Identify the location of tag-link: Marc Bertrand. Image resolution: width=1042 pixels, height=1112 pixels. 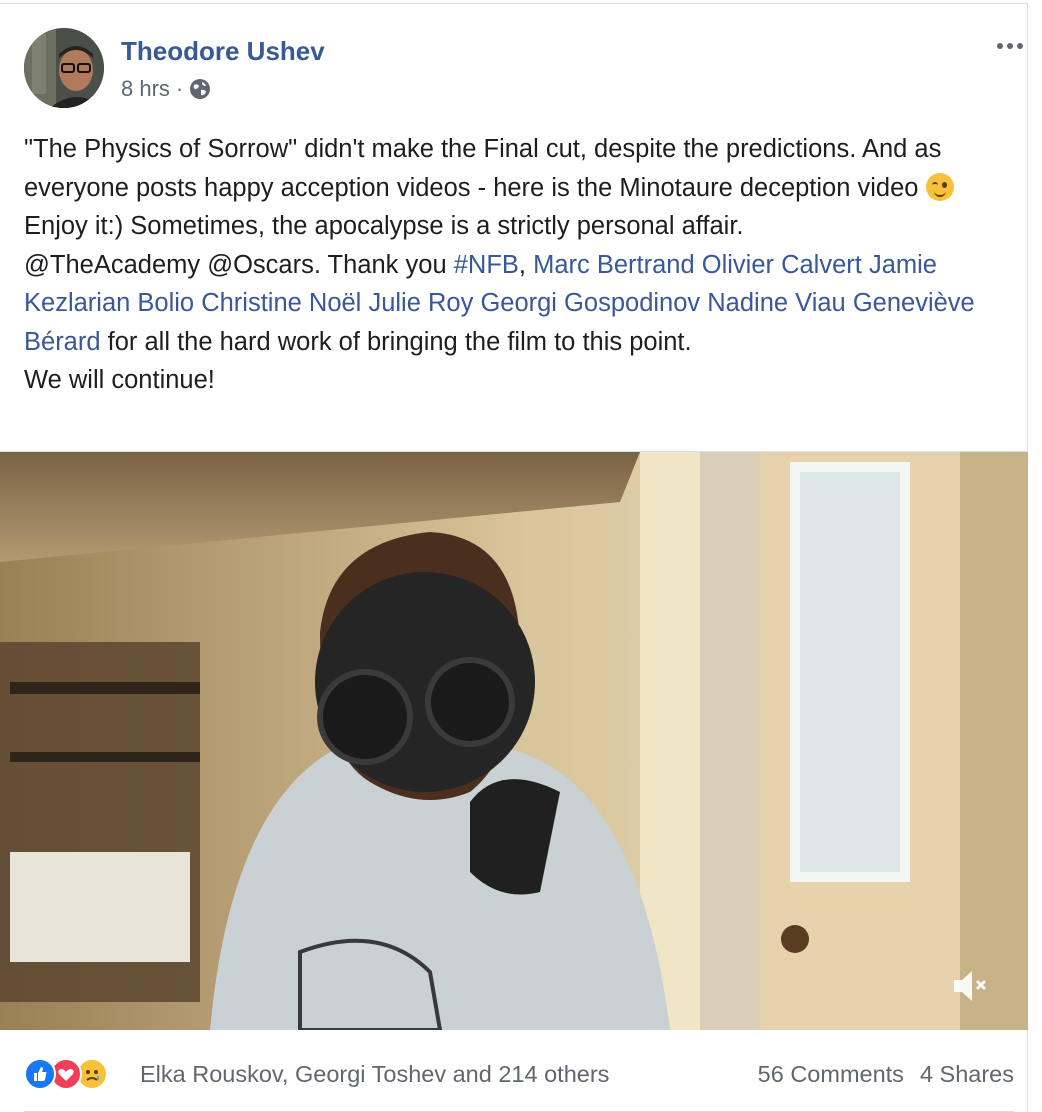
(614, 265).